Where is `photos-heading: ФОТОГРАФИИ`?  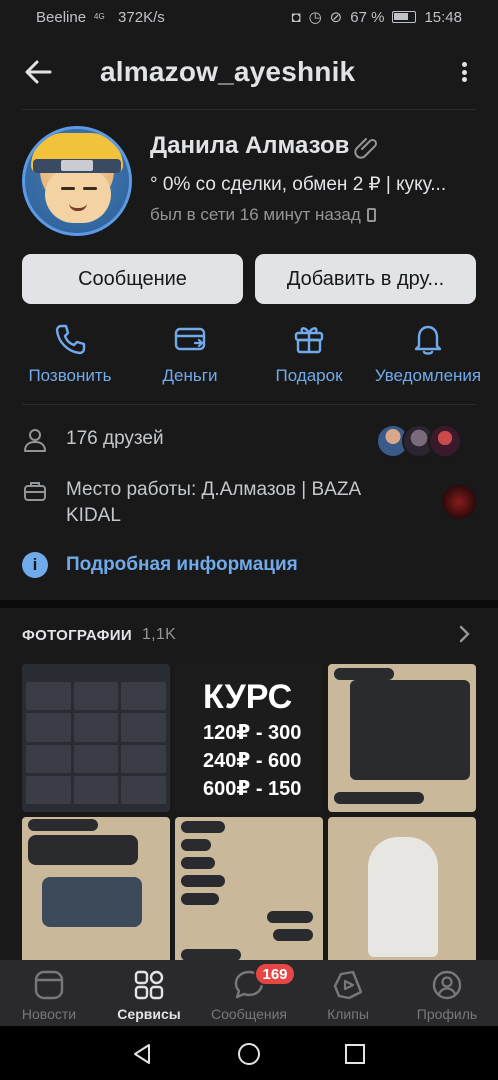 photos-heading: ФОТОГРАФИИ is located at coordinates (77, 635).